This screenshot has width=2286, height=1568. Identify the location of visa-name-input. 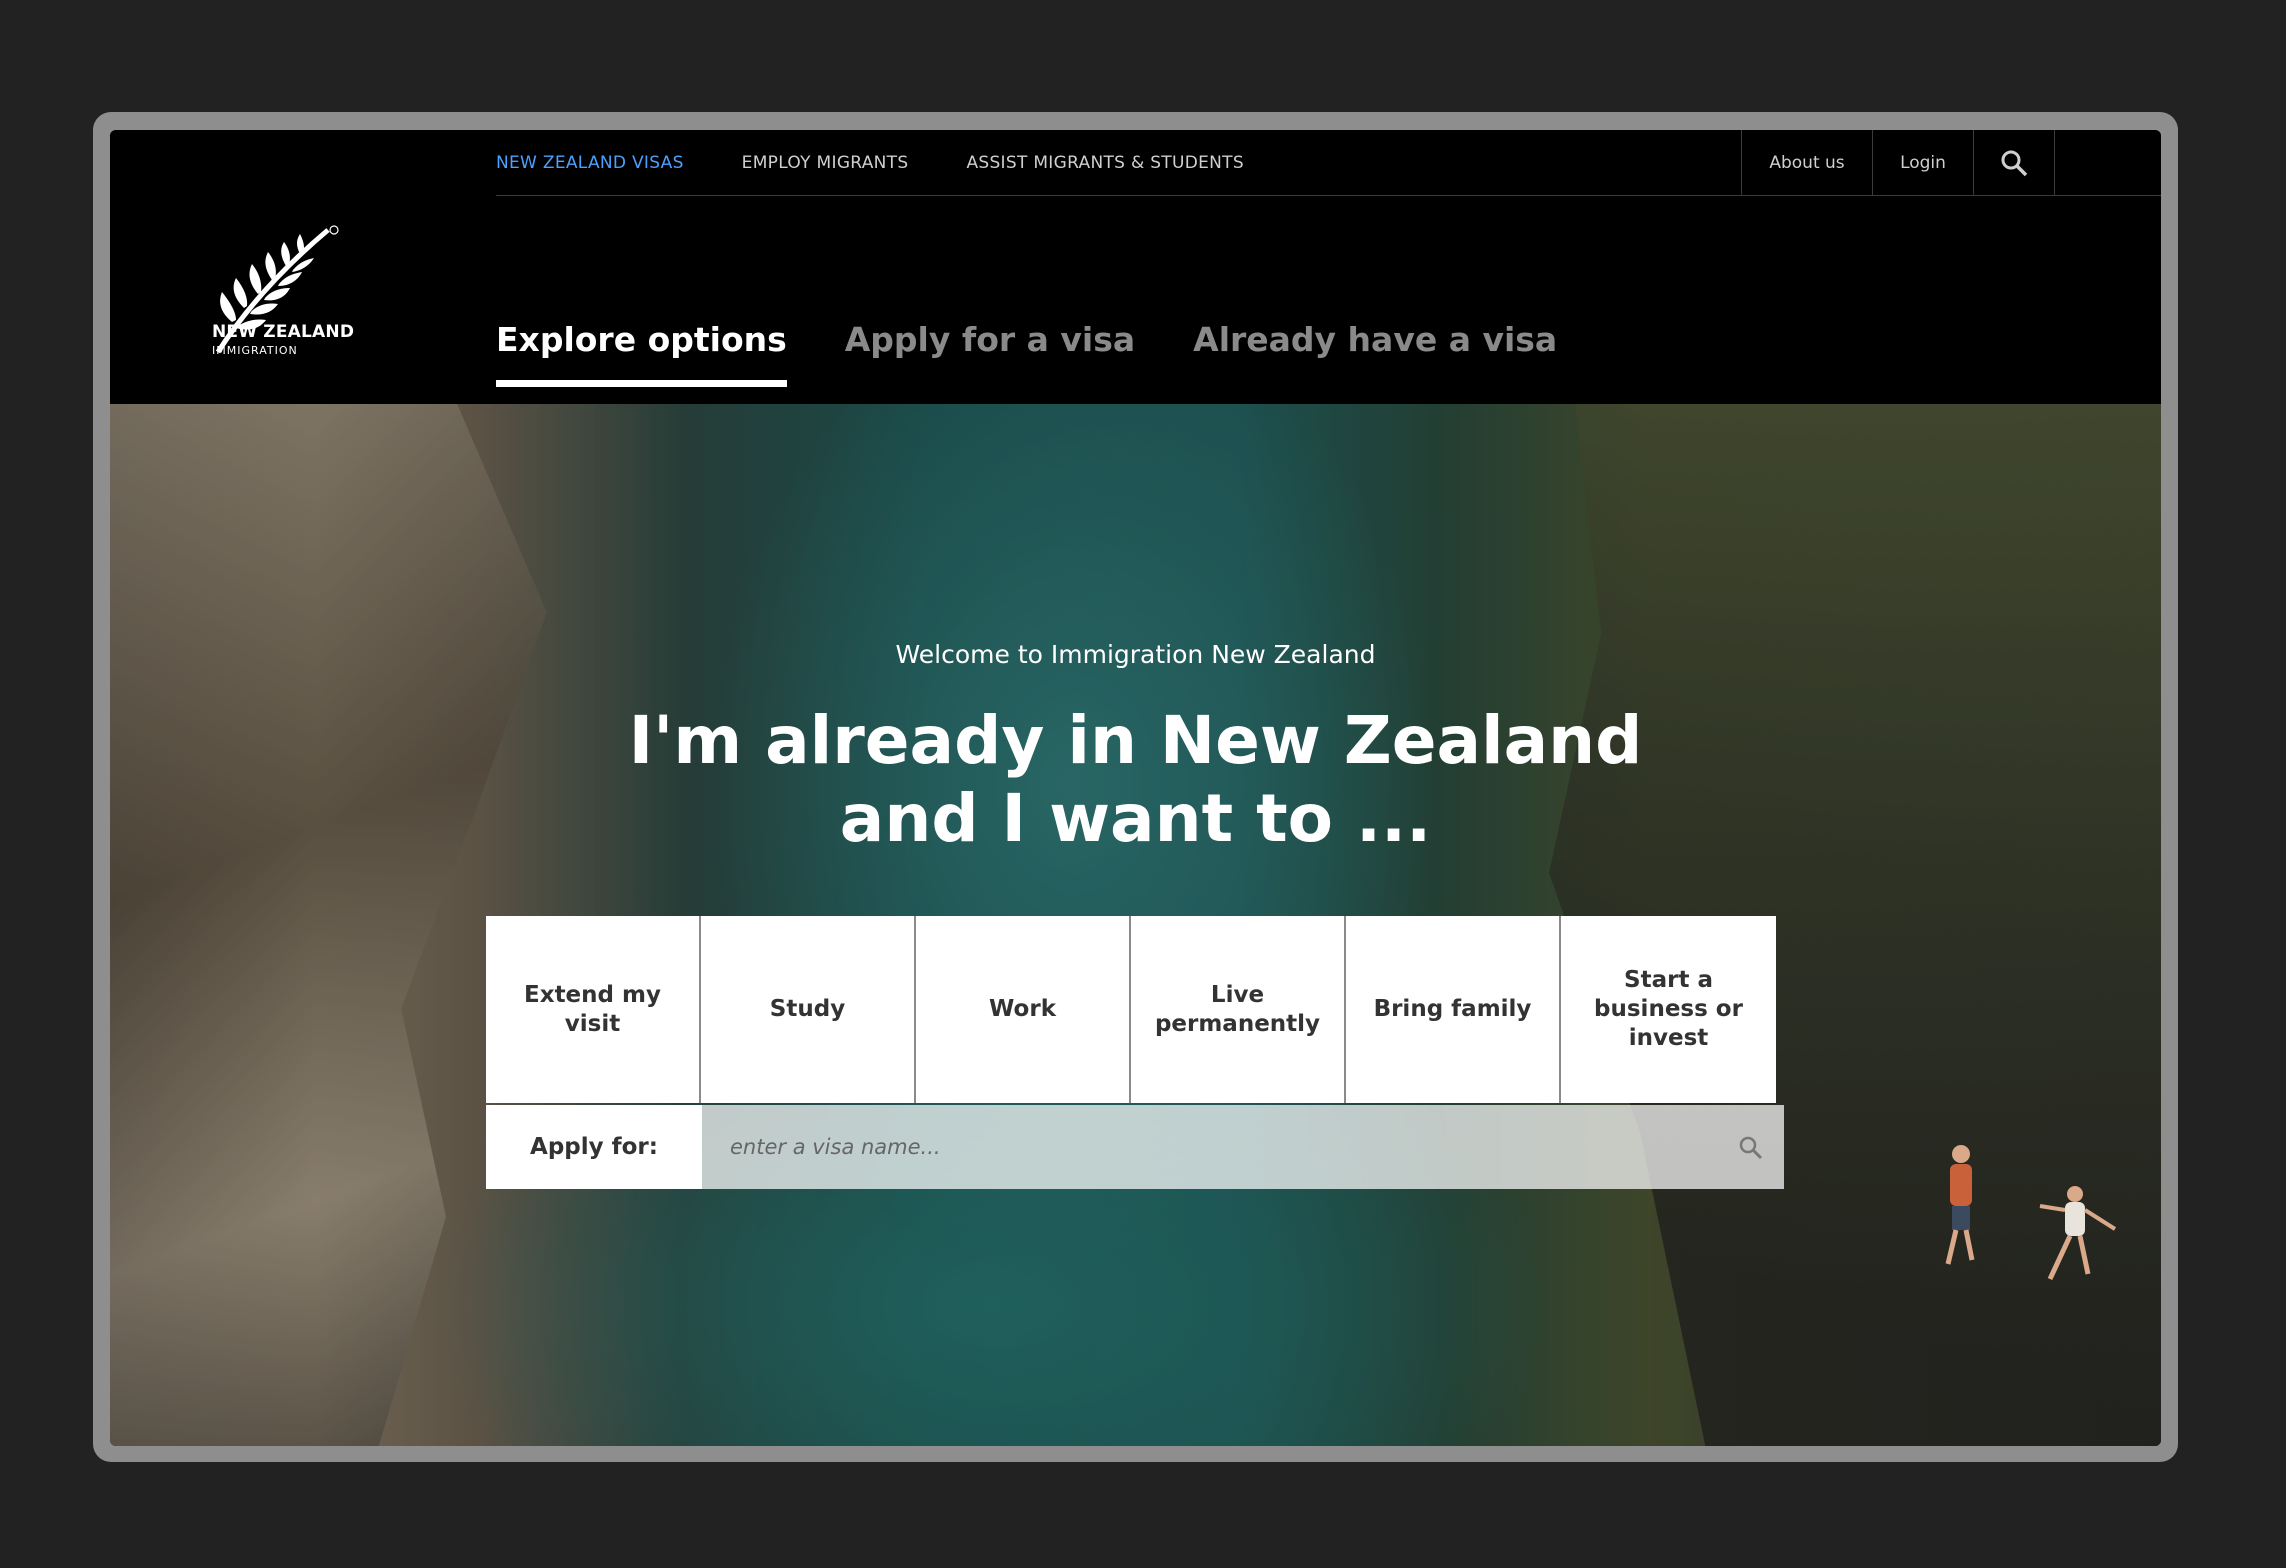
(1243, 1147).